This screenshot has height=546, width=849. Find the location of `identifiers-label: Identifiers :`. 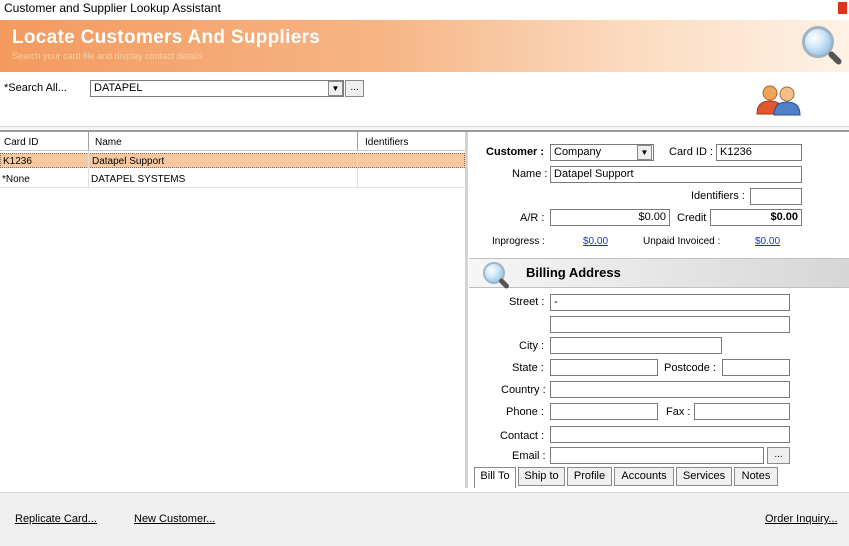

identifiers-label: Identifiers : is located at coordinates (718, 196).